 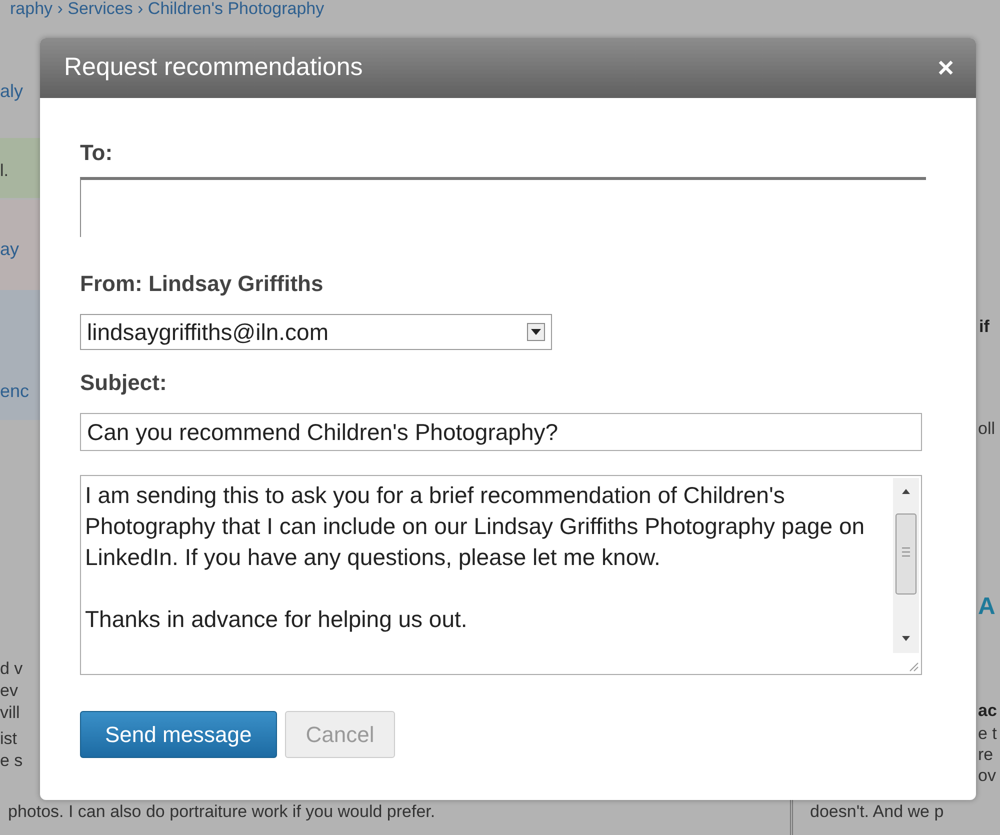 What do you see at coordinates (9, 691) in the screenshot?
I see `page-text: ev` at bounding box center [9, 691].